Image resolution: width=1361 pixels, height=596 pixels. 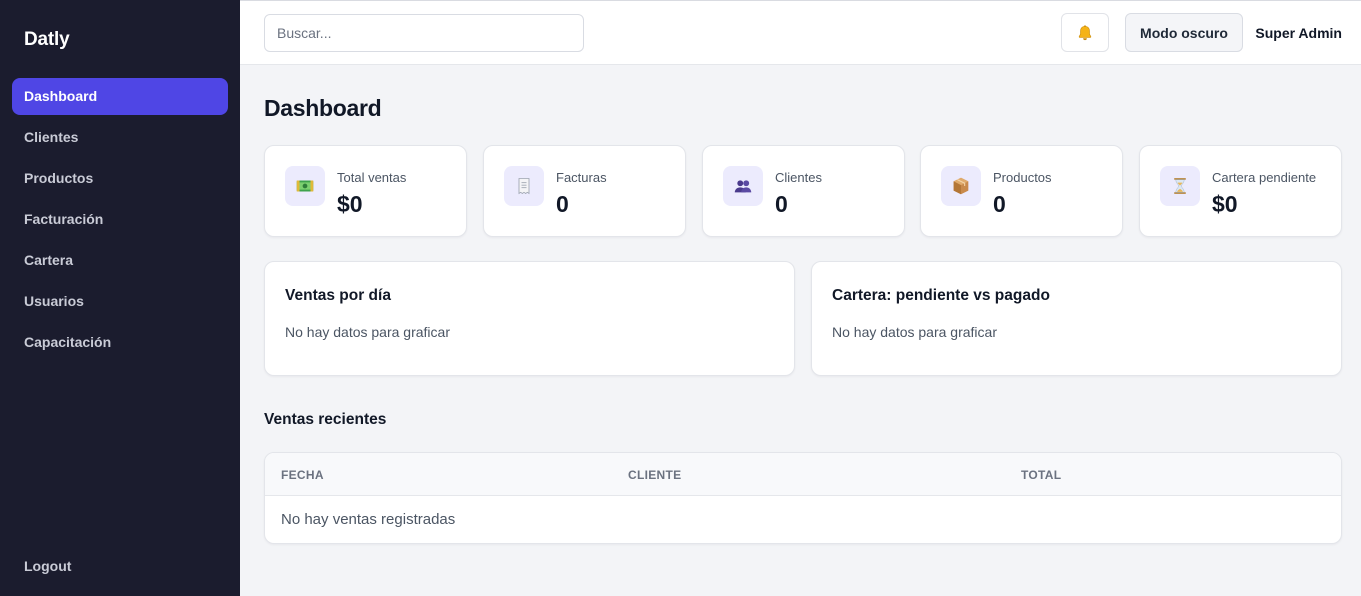 I want to click on stat-card-cartera-pendiente: Cartera pendiente $0, so click(x=1240, y=191).